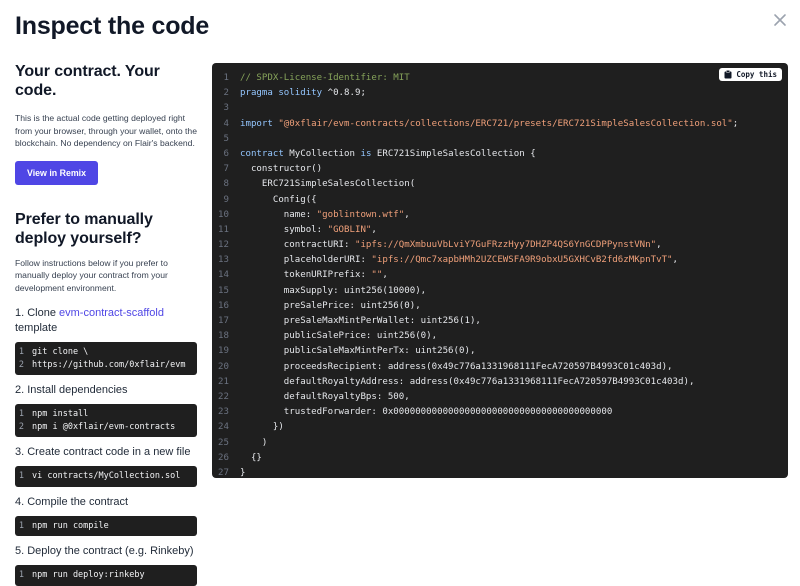 This screenshot has width=800, height=586. I want to click on code-line: 10 name: "goblintown.wtf",, so click(475, 215).